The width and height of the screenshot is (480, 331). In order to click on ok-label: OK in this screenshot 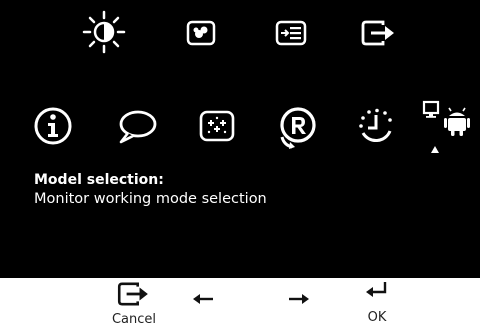, I will do `click(377, 317)`.